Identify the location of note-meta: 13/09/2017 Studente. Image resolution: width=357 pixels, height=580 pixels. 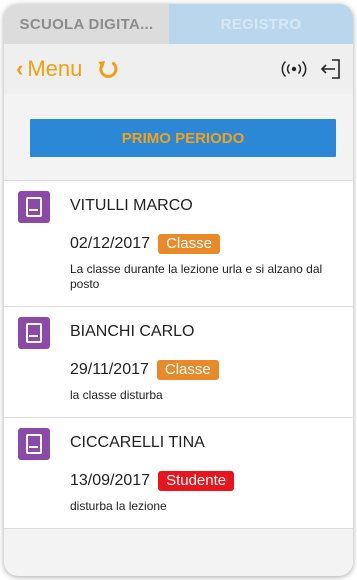
(206, 481).